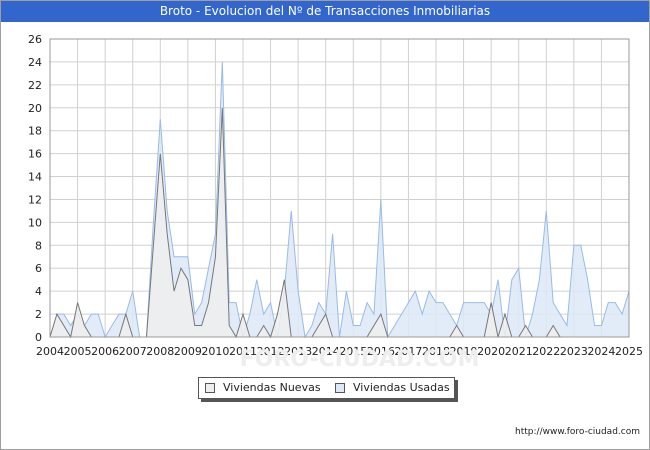 This screenshot has width=650, height=450. What do you see at coordinates (160, 351) in the screenshot?
I see `x-tick-label: 2008` at bounding box center [160, 351].